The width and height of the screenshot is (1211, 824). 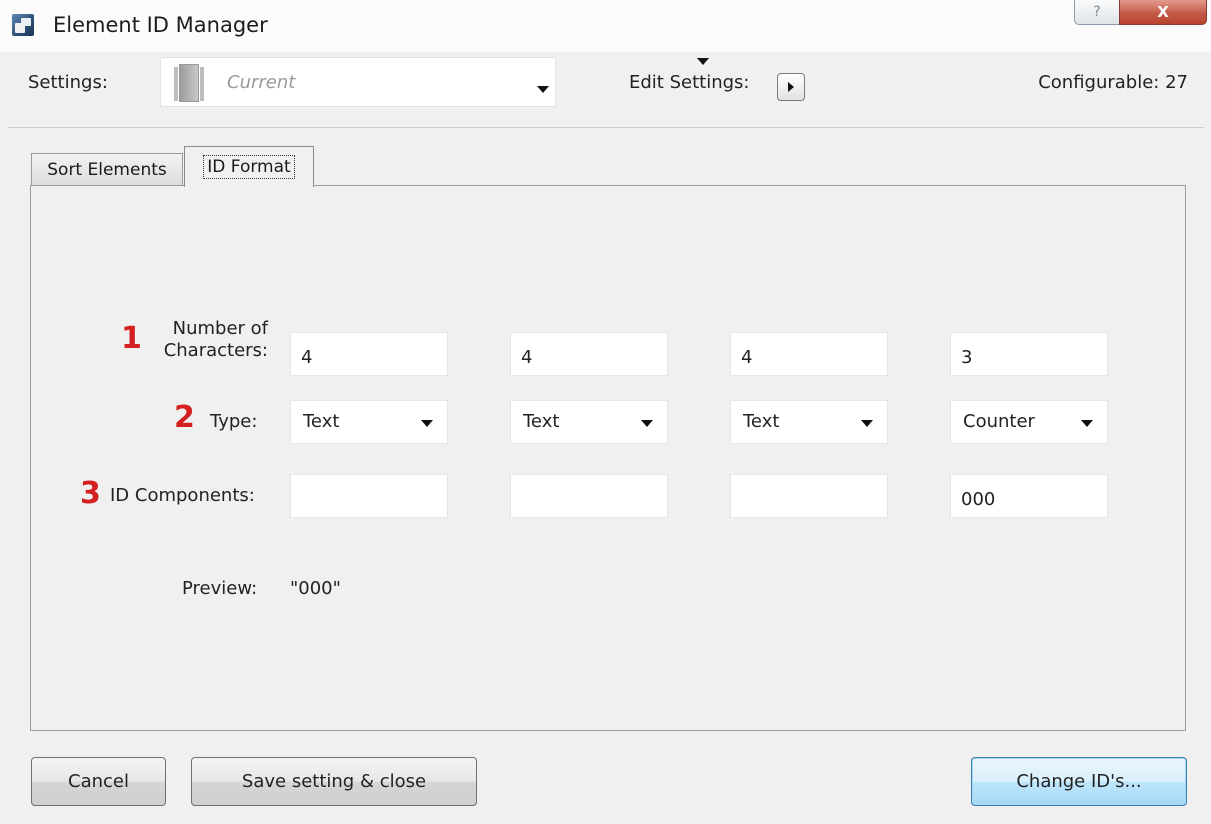 I want to click on door-icon, so click(x=189, y=83).